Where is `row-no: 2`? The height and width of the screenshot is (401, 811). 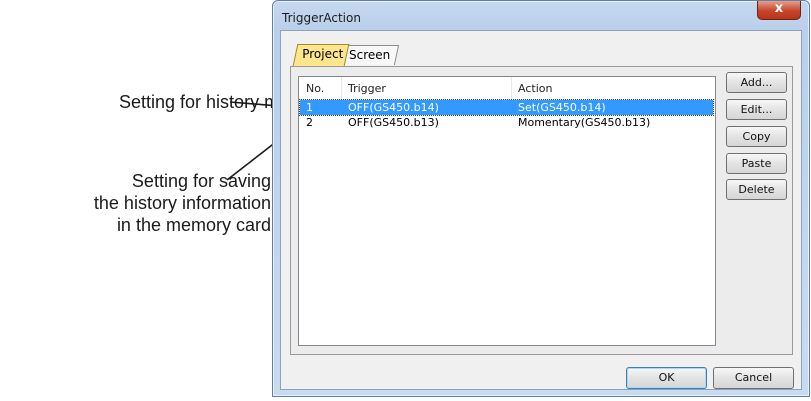 row-no: 2 is located at coordinates (309, 122).